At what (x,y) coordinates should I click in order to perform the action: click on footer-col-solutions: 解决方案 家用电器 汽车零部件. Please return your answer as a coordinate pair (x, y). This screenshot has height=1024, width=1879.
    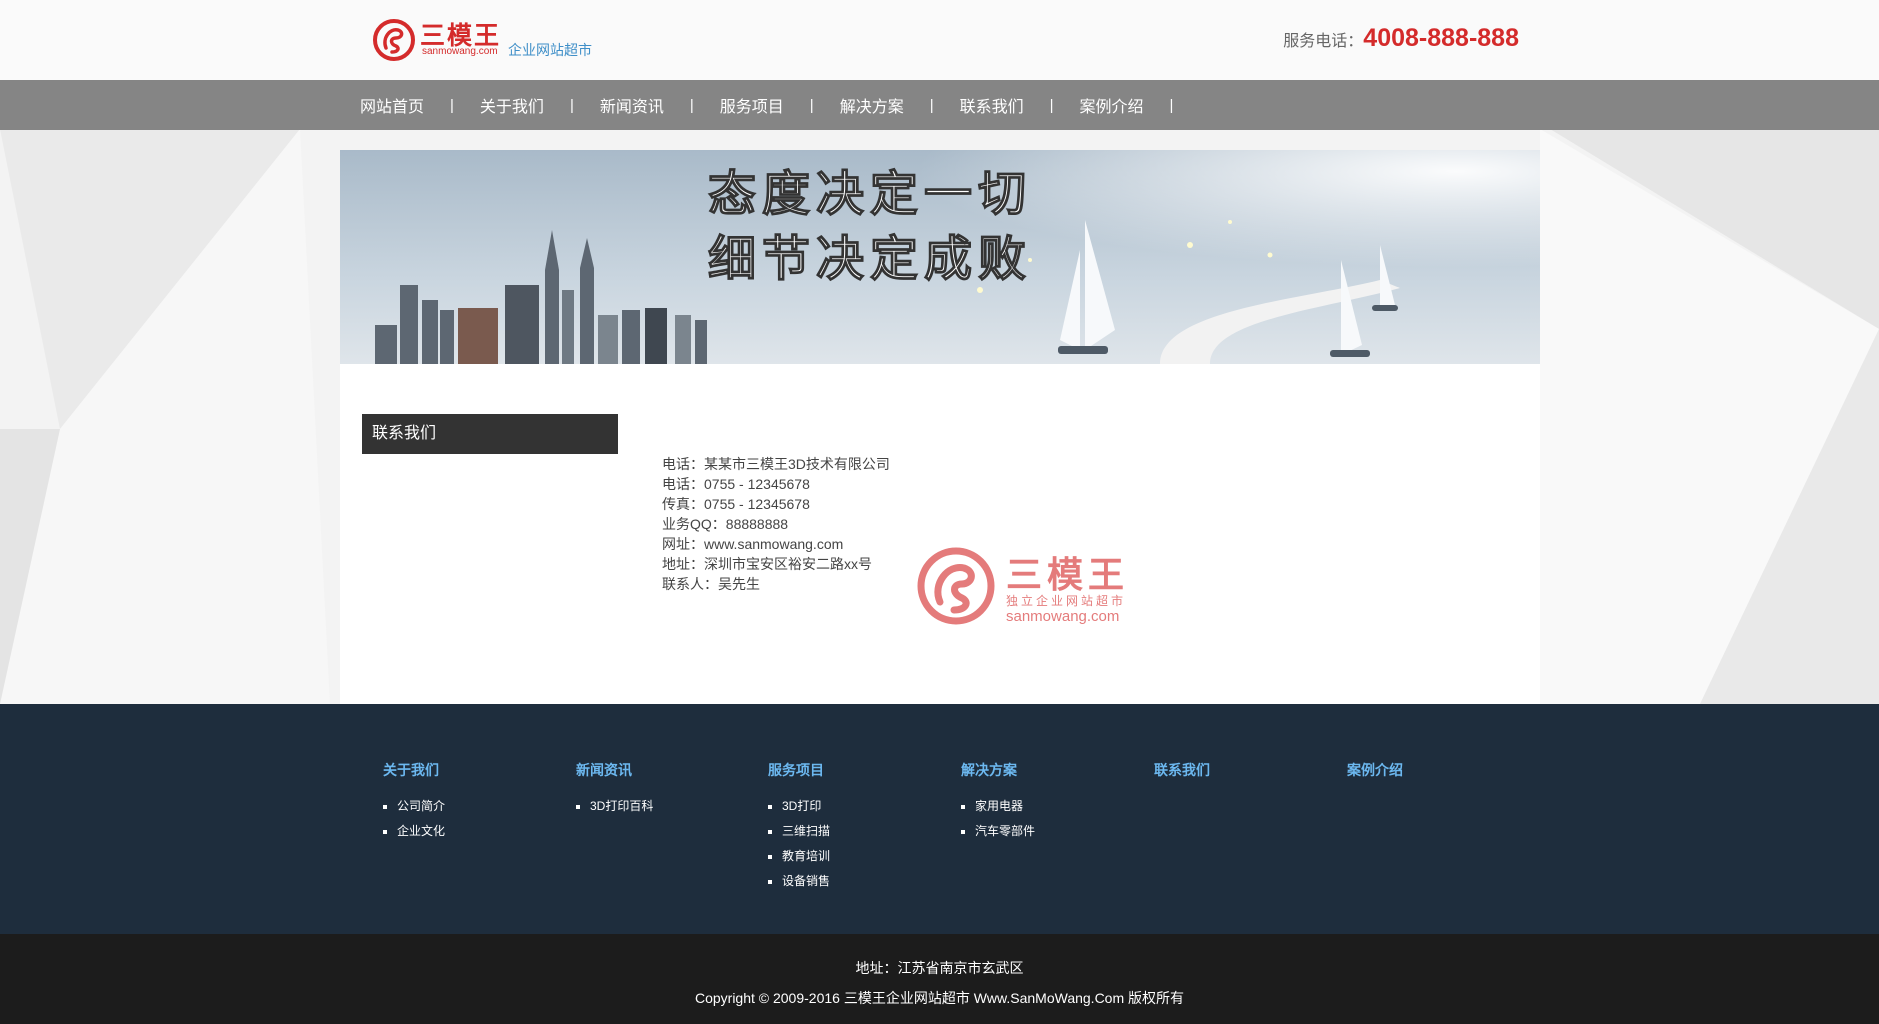
    Looking at the image, I should click on (1051, 802).